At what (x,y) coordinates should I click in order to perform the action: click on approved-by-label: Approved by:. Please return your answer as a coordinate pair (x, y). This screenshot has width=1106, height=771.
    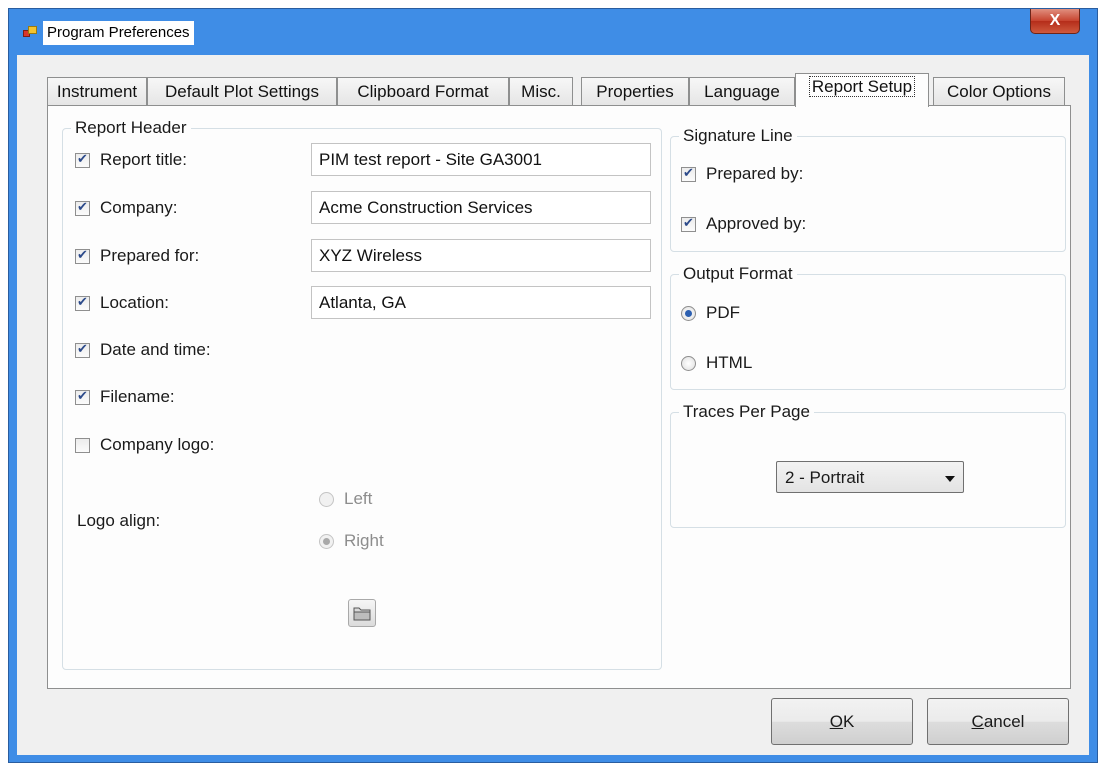
    Looking at the image, I should click on (756, 223).